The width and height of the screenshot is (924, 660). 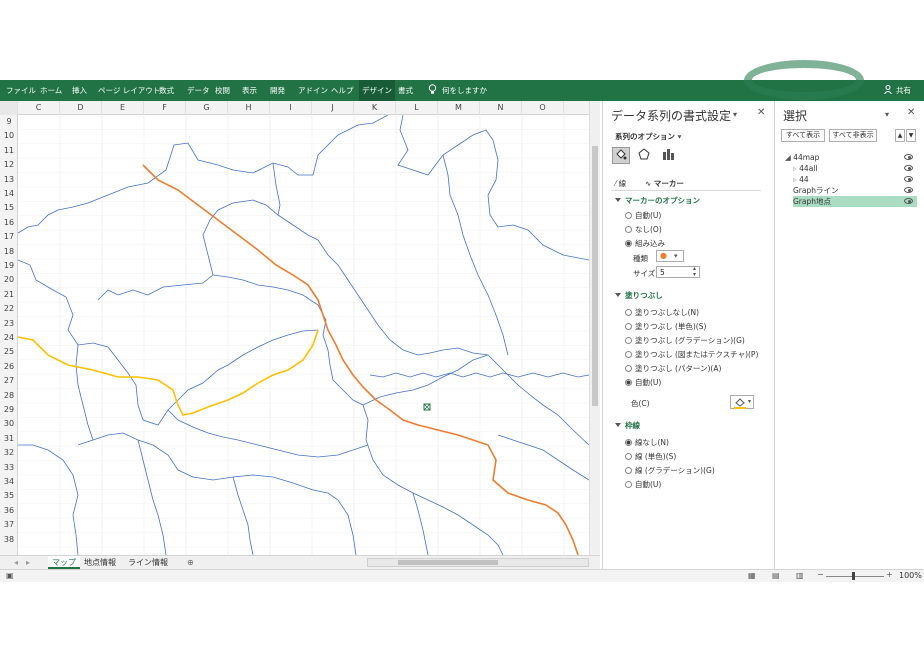 What do you see at coordinates (9, 122) in the screenshot?
I see `row-header: 9` at bounding box center [9, 122].